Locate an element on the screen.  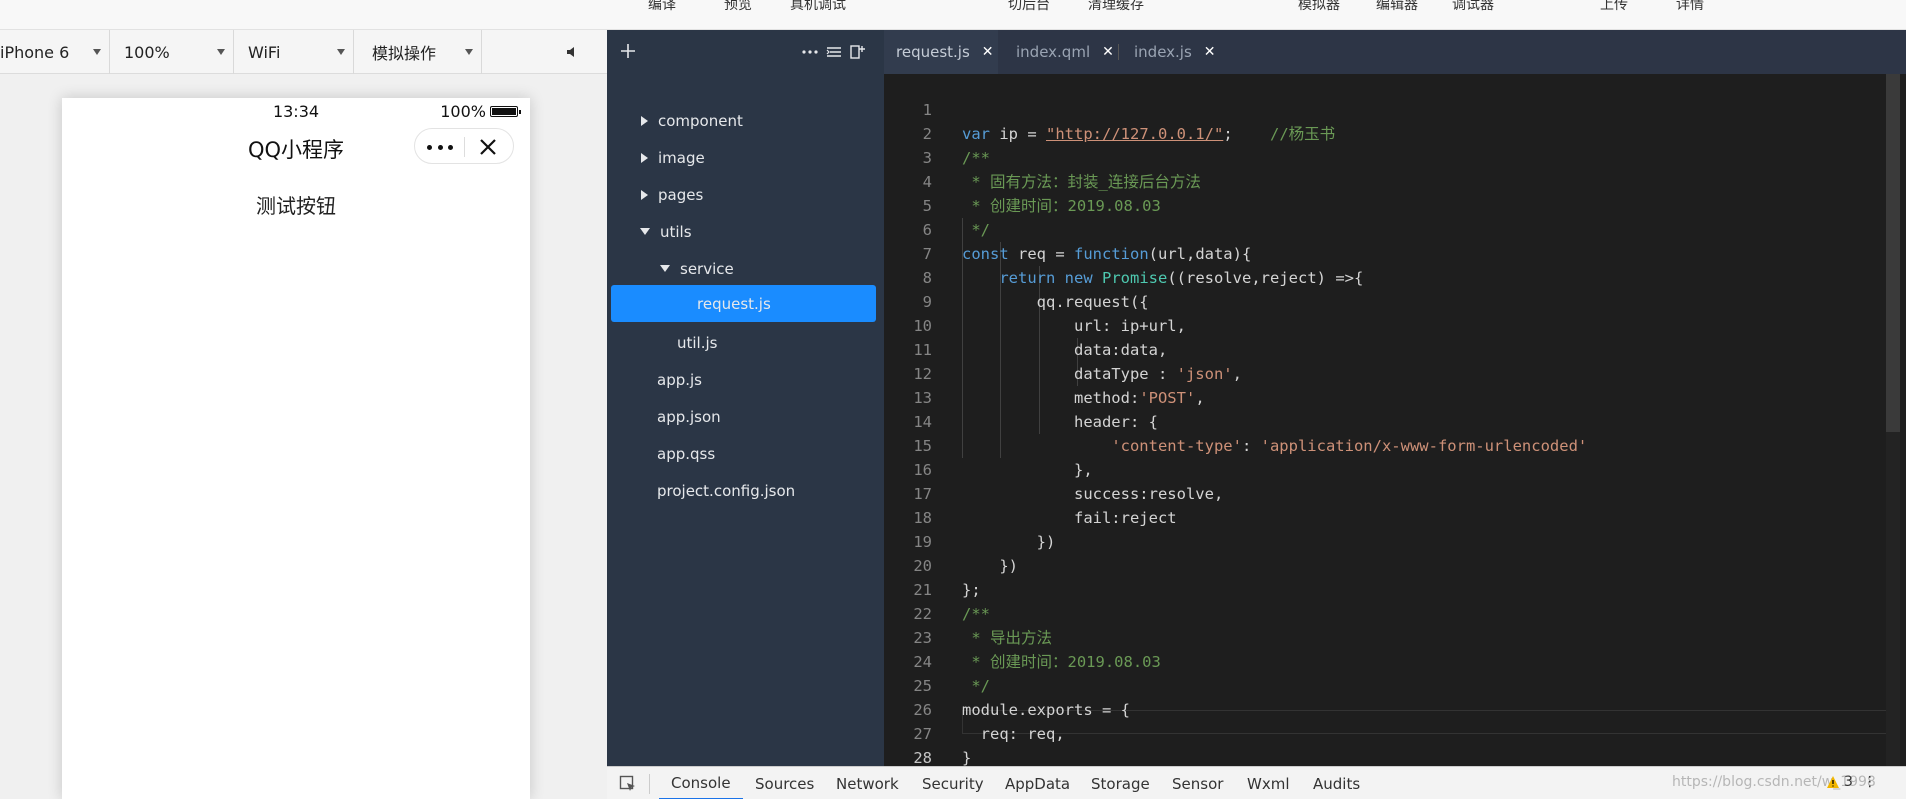
explorer-header is located at coordinates (745, 52).